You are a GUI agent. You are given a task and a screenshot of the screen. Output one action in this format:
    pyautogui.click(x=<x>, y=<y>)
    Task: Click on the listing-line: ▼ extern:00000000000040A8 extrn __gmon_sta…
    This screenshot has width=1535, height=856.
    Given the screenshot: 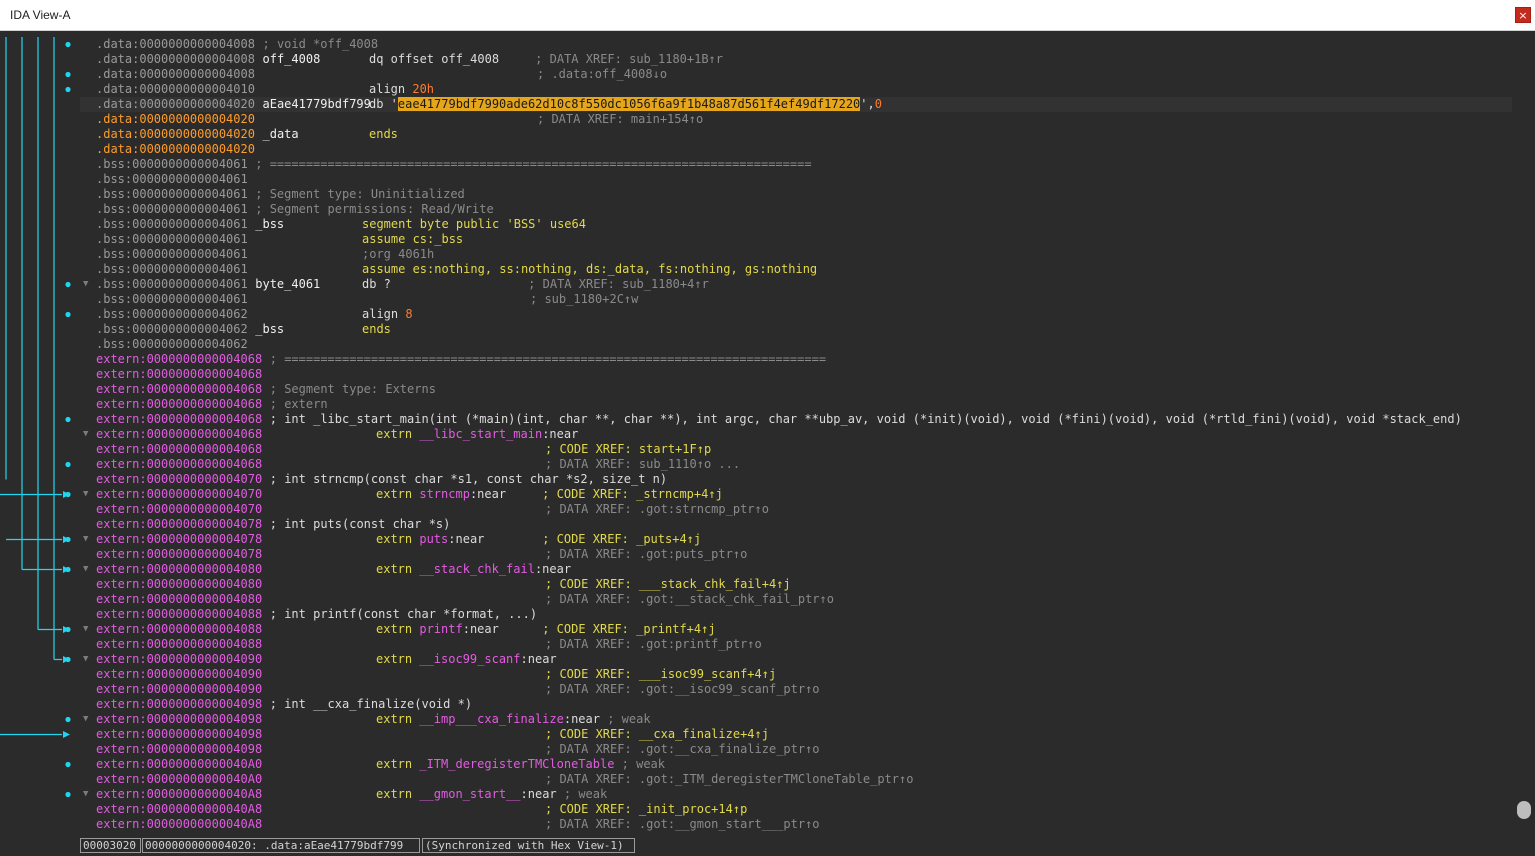 What is the action you would take?
    pyautogui.click(x=796, y=794)
    